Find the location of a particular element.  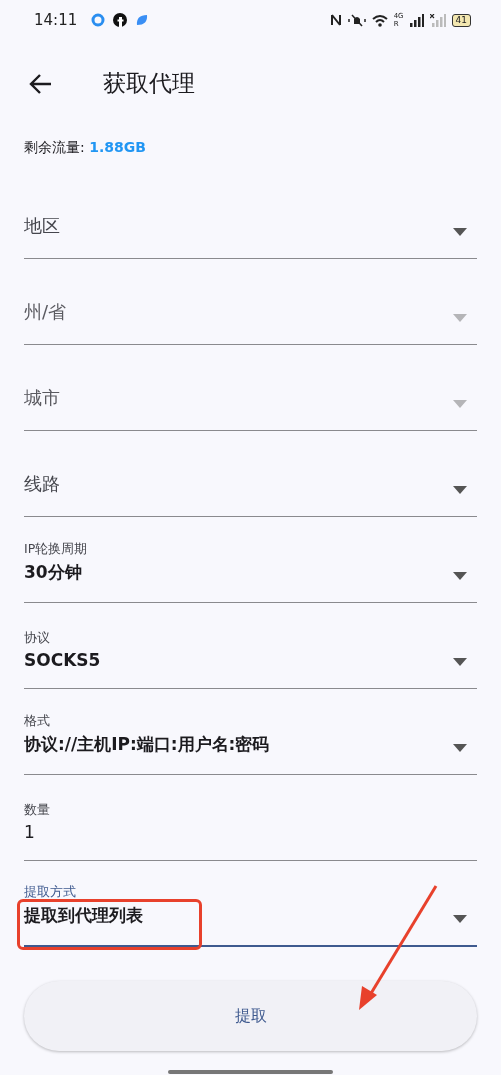

dropdown-field: 格式 协议://主机IP:端口:用户名:密码 is located at coordinates (250, 732).